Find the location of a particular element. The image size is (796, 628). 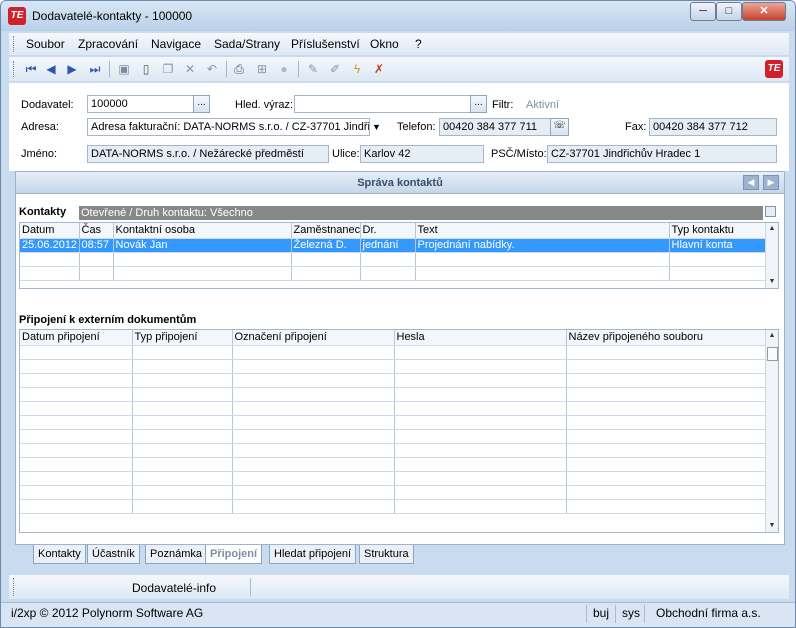

save-icon: ▣ is located at coordinates (124, 69).